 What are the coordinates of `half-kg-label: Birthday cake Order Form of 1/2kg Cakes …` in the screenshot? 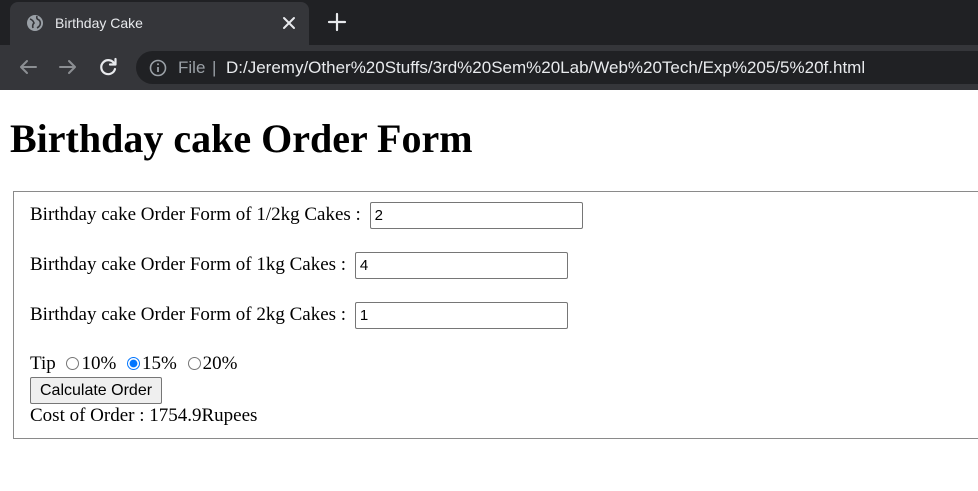 It's located at (195, 214).